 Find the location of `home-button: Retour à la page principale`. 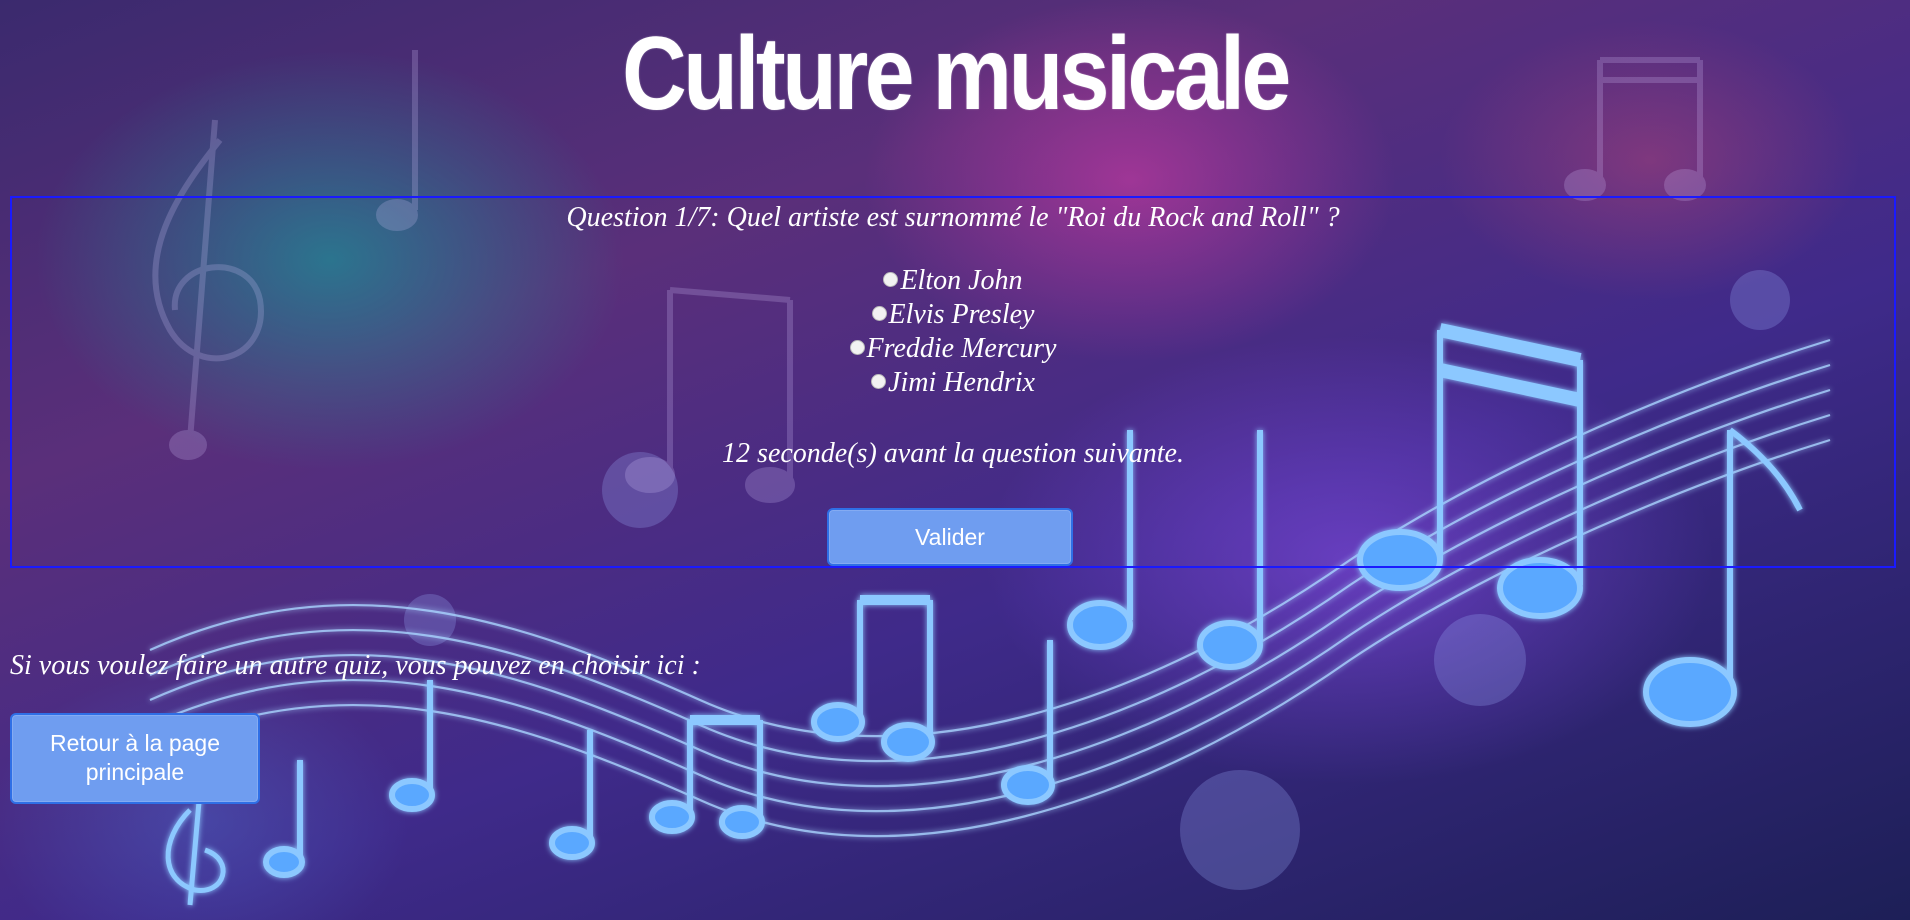

home-button: Retour à la page principale is located at coordinates (135, 758).